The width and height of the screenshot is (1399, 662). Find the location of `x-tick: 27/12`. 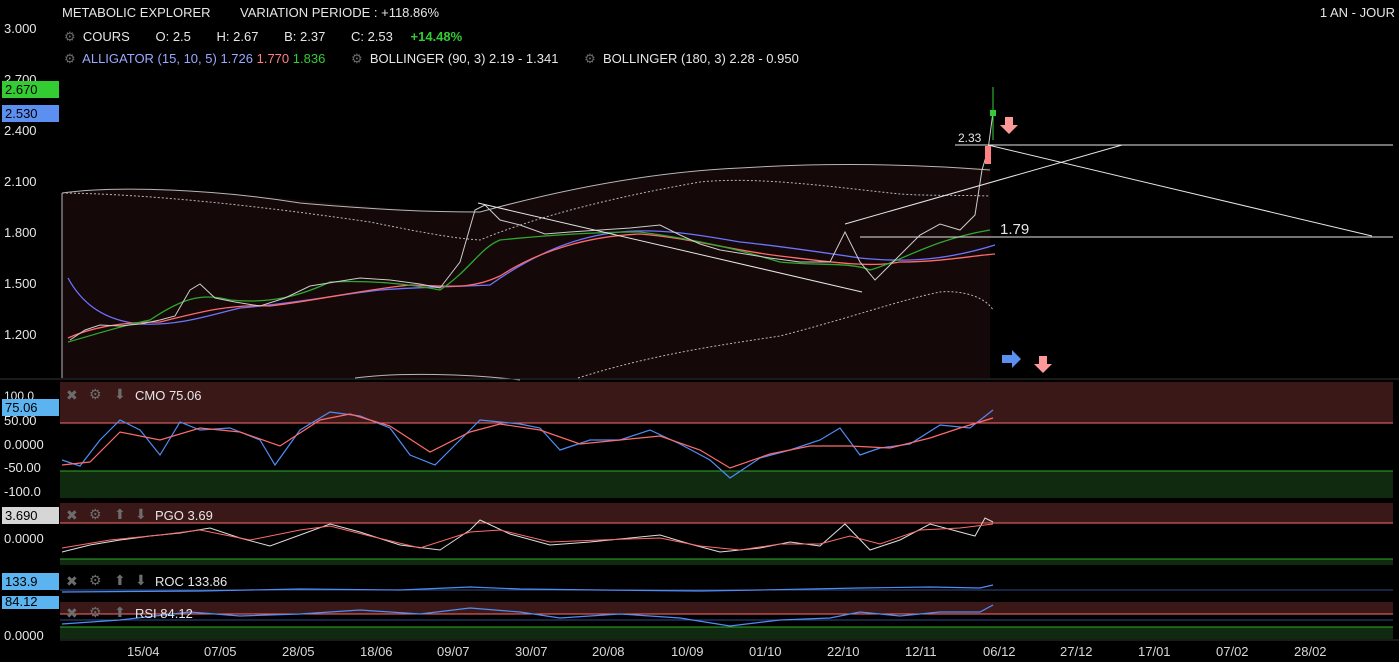

x-tick: 27/12 is located at coordinates (1076, 651).